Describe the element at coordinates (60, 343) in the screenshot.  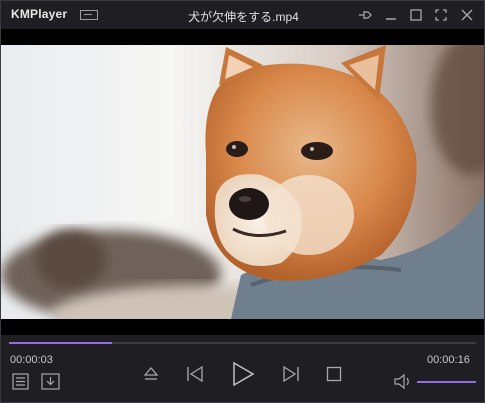
I see `seek-bar-progress` at that location.